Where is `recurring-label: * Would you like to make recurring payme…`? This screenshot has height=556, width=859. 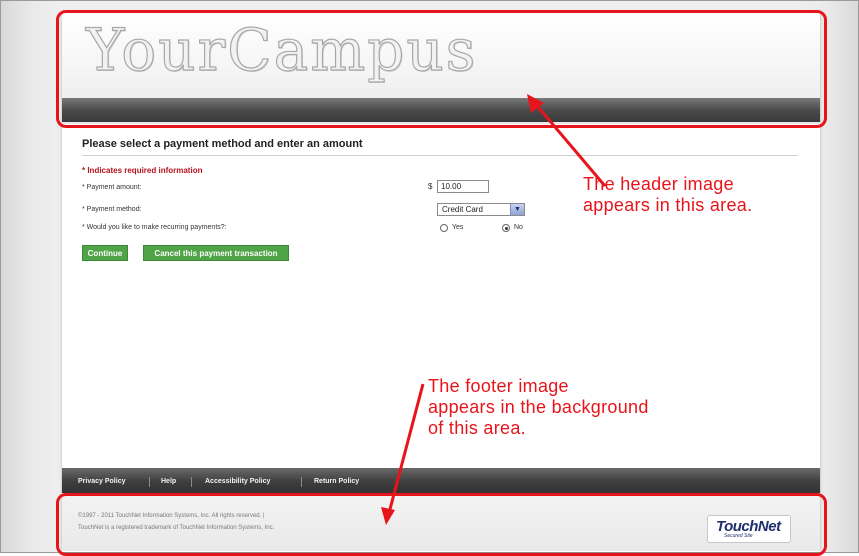
recurring-label: * Would you like to make recurring payme… is located at coordinates (154, 227).